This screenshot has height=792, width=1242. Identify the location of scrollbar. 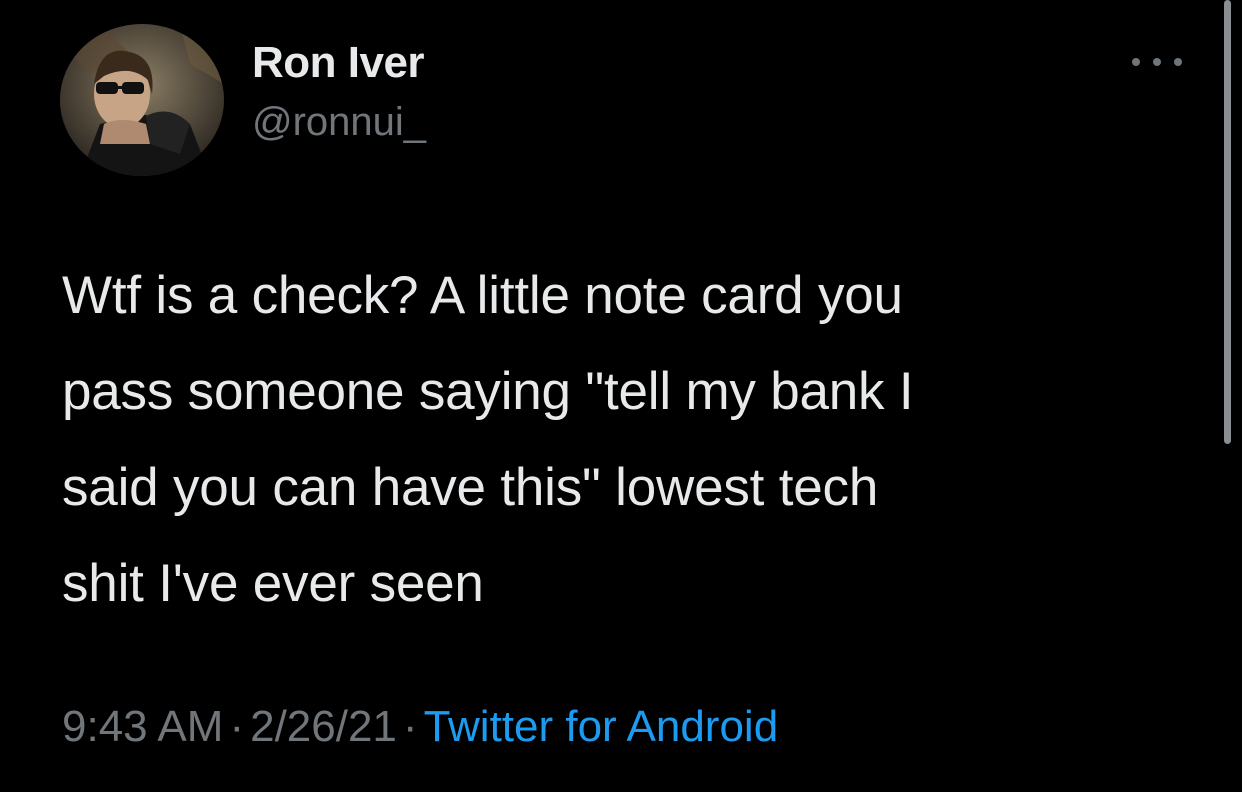
(1227, 222).